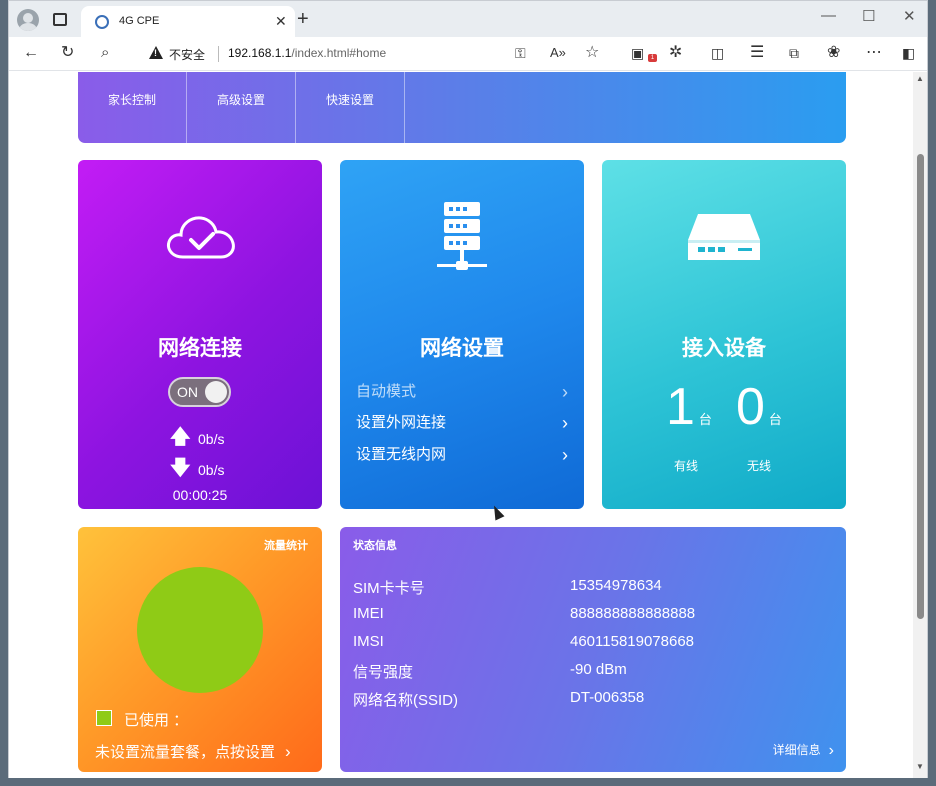 The height and width of the screenshot is (786, 936). Describe the element at coordinates (67, 53) in the screenshot. I see `refresh-icon: ↻` at that location.